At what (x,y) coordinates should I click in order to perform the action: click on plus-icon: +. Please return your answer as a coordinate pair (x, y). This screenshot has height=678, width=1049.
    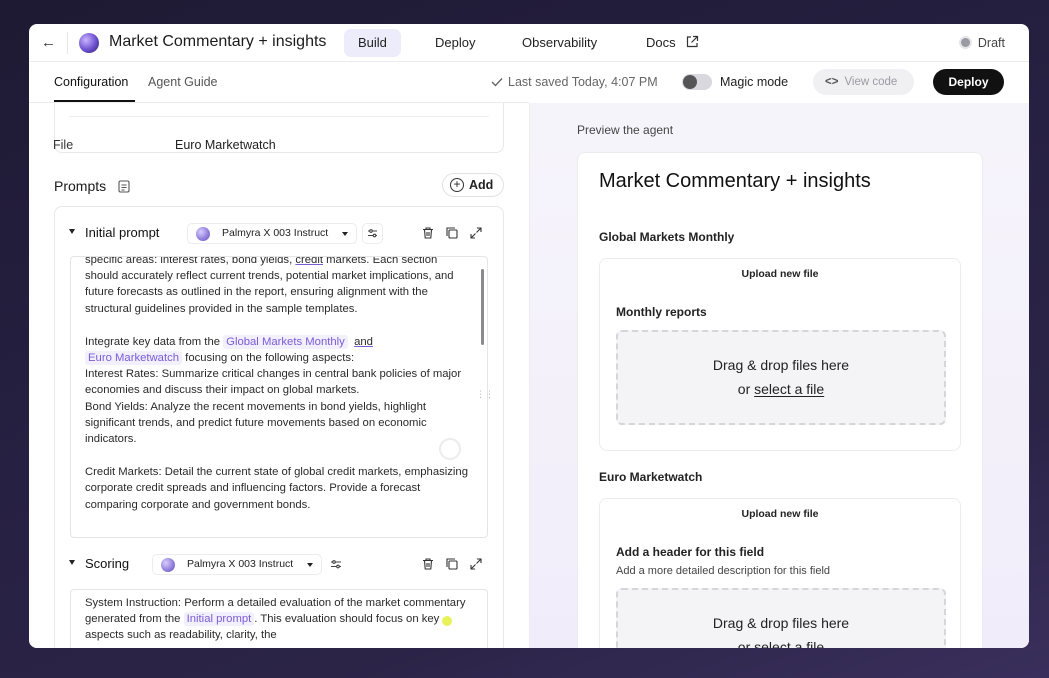
    Looking at the image, I should click on (457, 185).